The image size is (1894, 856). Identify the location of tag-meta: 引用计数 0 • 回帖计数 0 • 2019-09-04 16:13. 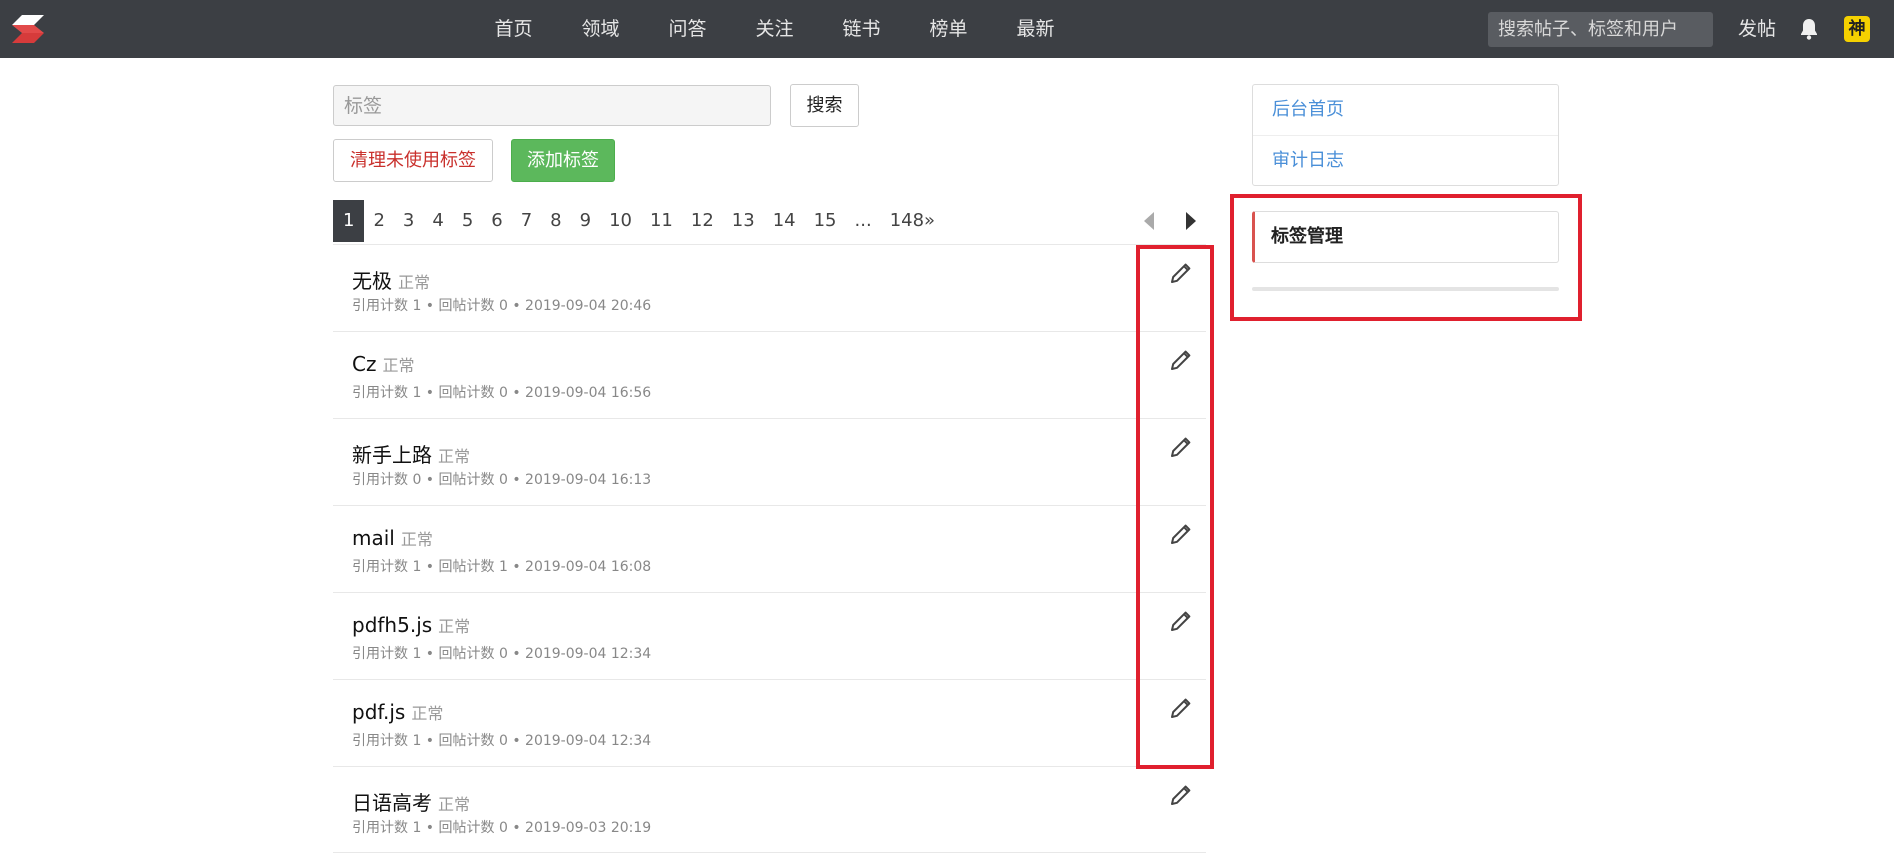
(502, 480).